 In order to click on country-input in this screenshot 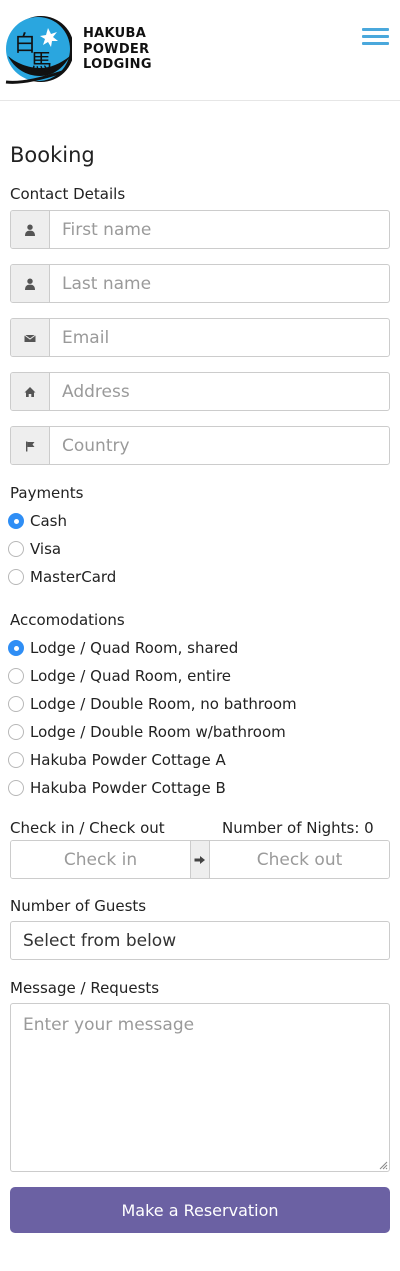, I will do `click(219, 445)`.